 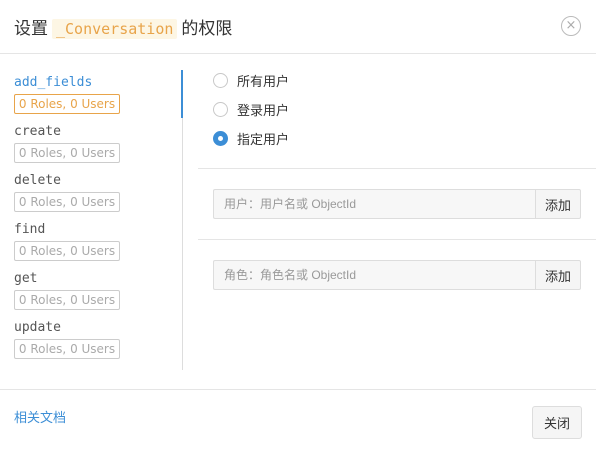 What do you see at coordinates (94, 328) in the screenshot?
I see `operation-name: update` at bounding box center [94, 328].